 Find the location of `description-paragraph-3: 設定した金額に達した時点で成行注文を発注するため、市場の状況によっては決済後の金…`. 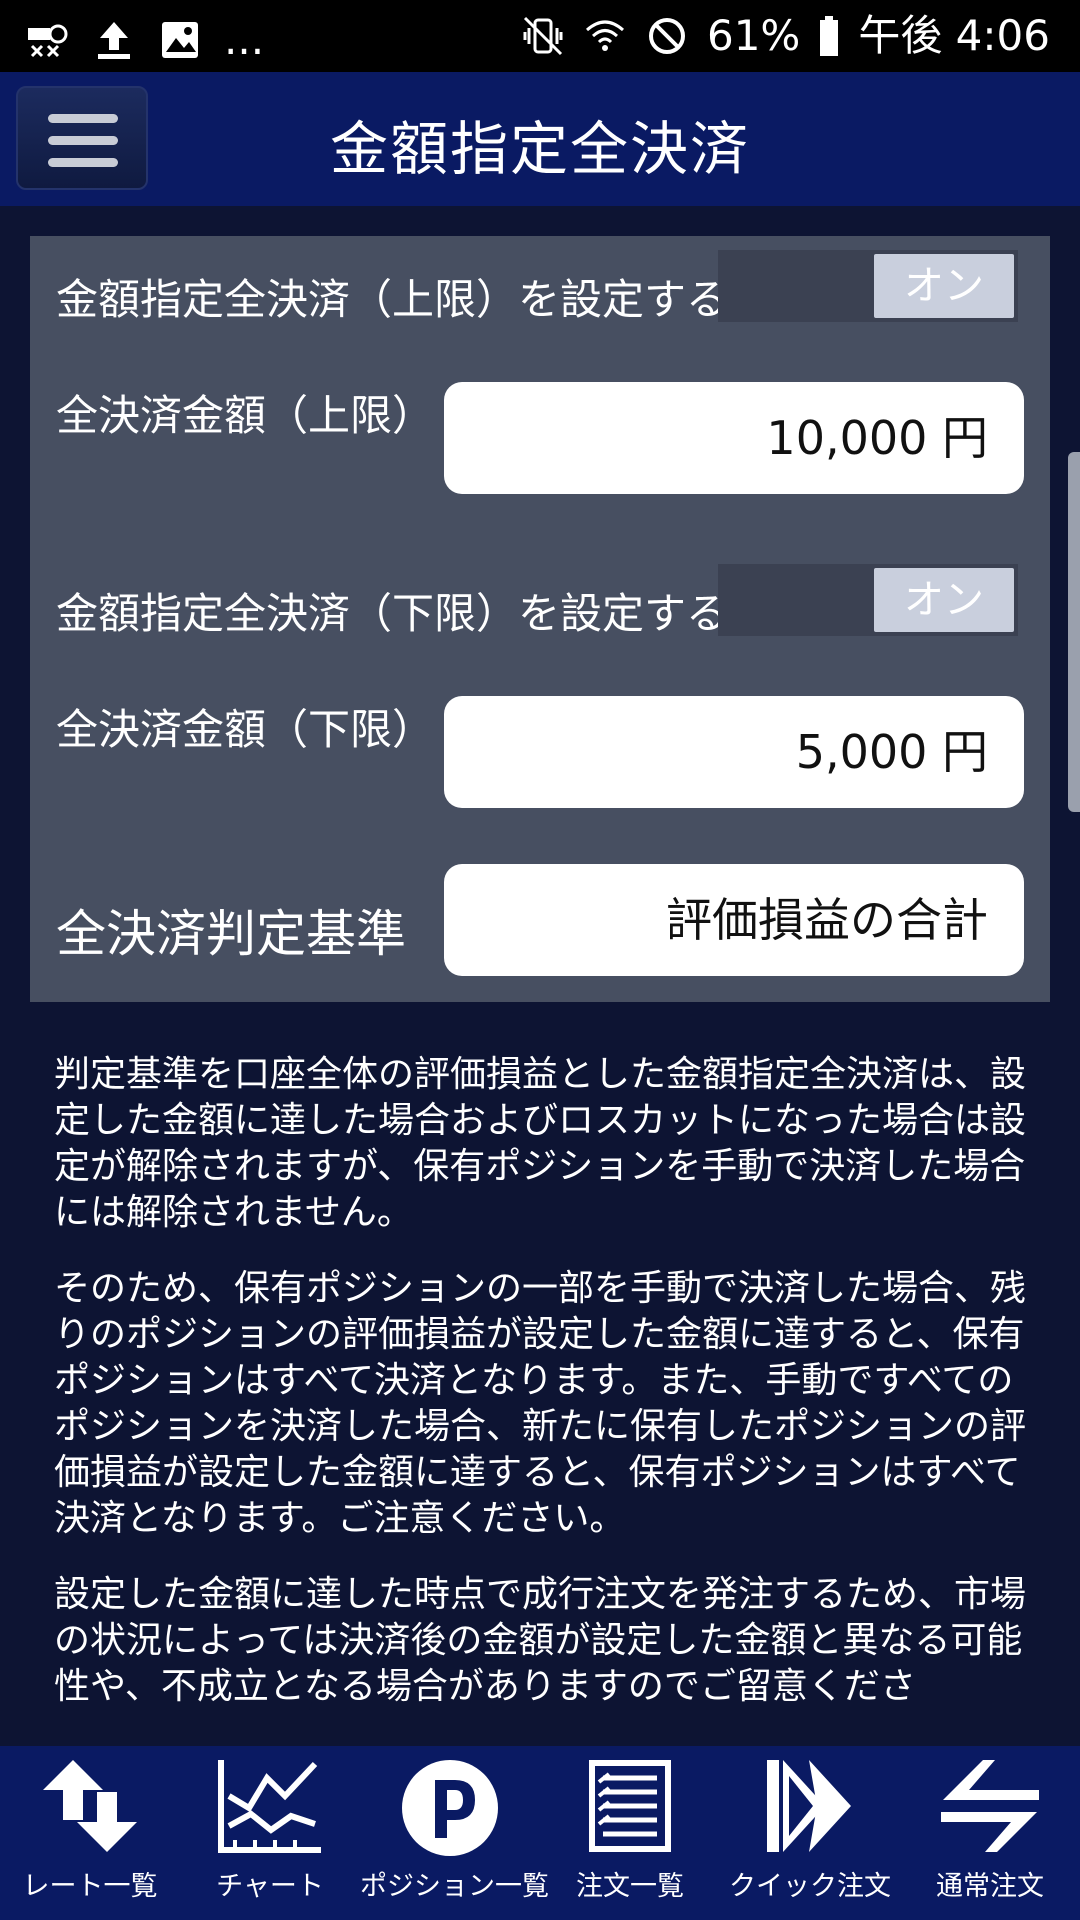

description-paragraph-3: 設定した金額に達した時点で成行注文を発注するため、市場の状況によっては決済後の金… is located at coordinates (540, 1640).